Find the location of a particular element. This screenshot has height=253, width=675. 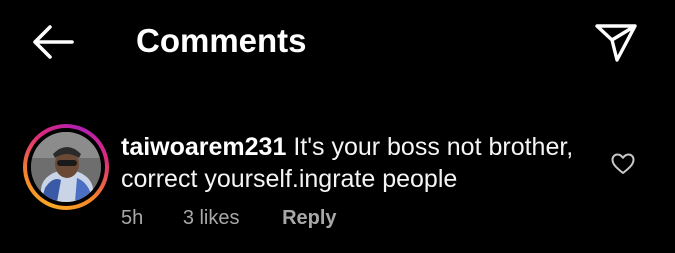

like-comment-button is located at coordinates (623, 164).